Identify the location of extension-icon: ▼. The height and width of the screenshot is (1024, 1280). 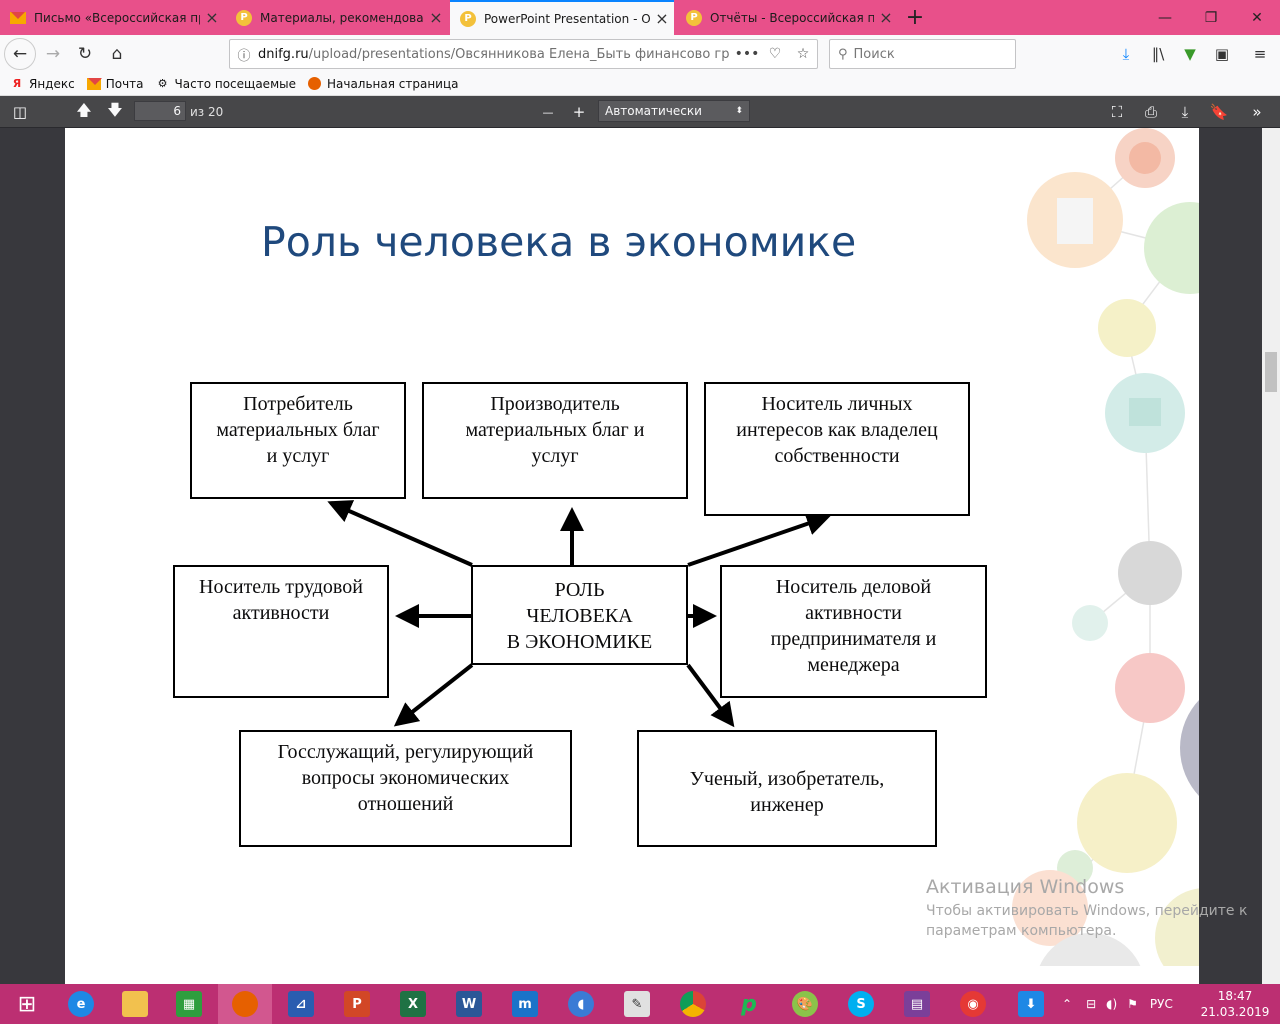
(1190, 54).